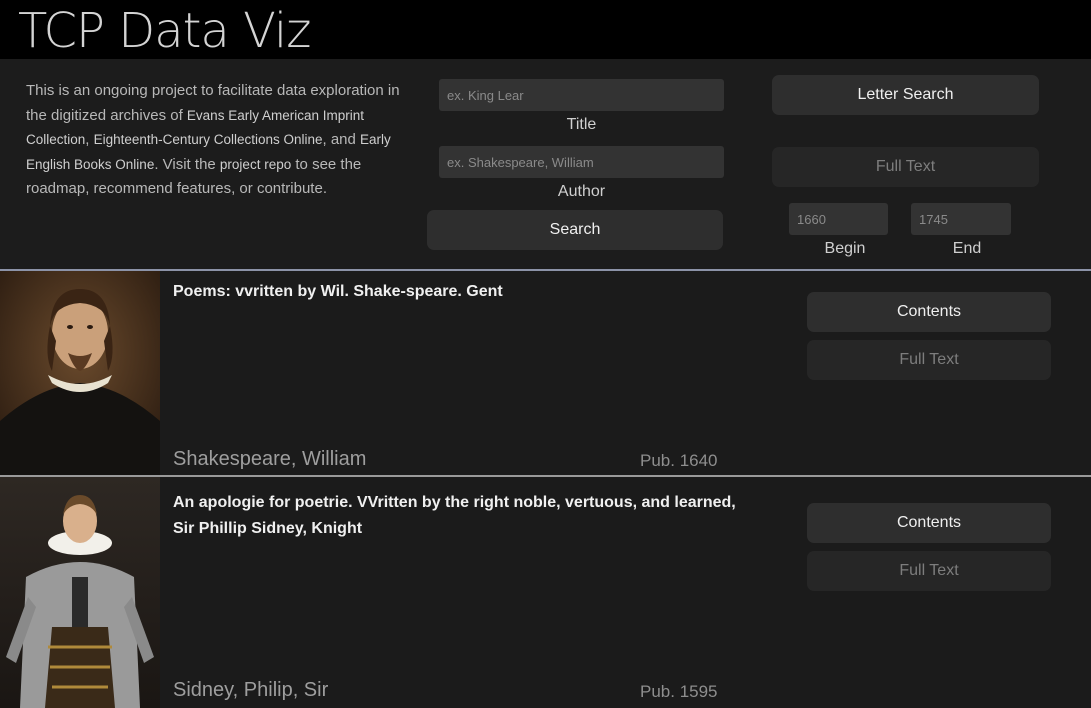  I want to click on author-label: Author, so click(581, 191).